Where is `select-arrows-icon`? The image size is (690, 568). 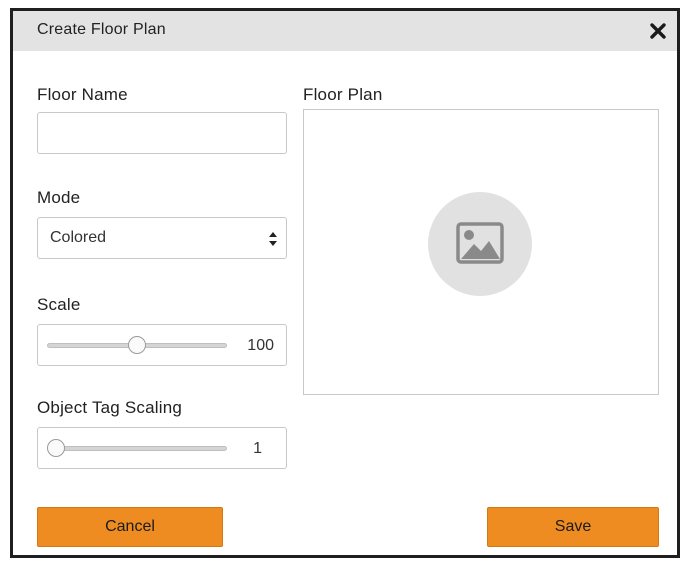 select-arrows-icon is located at coordinates (273, 239).